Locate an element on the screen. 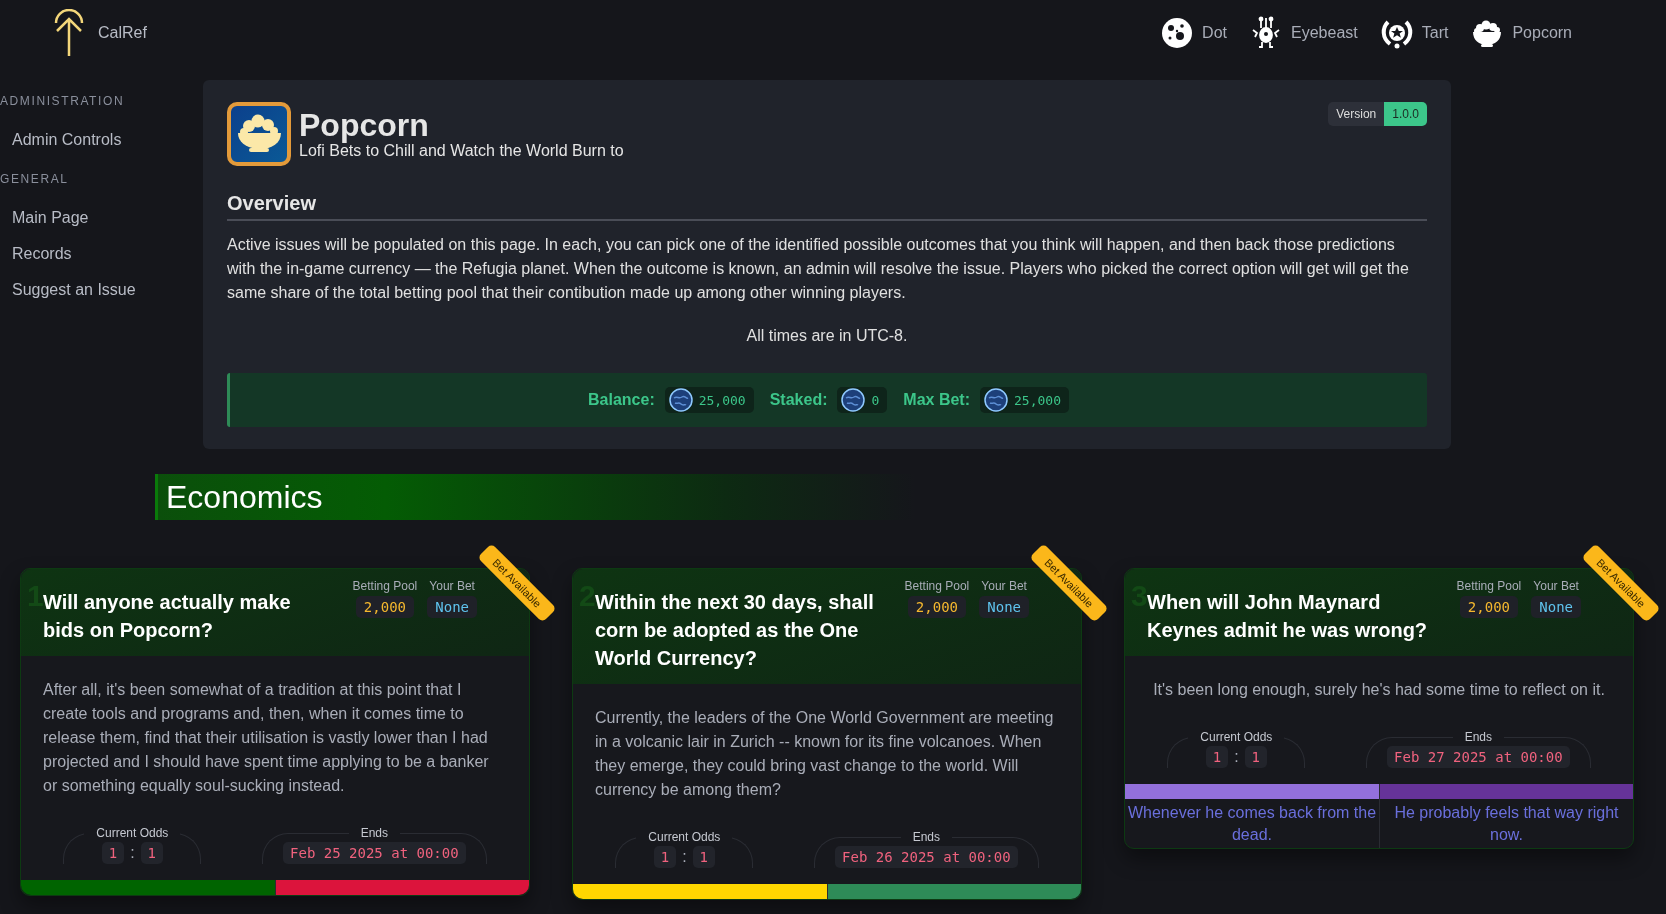 The width and height of the screenshot is (1666, 914). issue-title: When will John Maynard Keynes admit he was wrong? is located at coordinates (1288, 616).